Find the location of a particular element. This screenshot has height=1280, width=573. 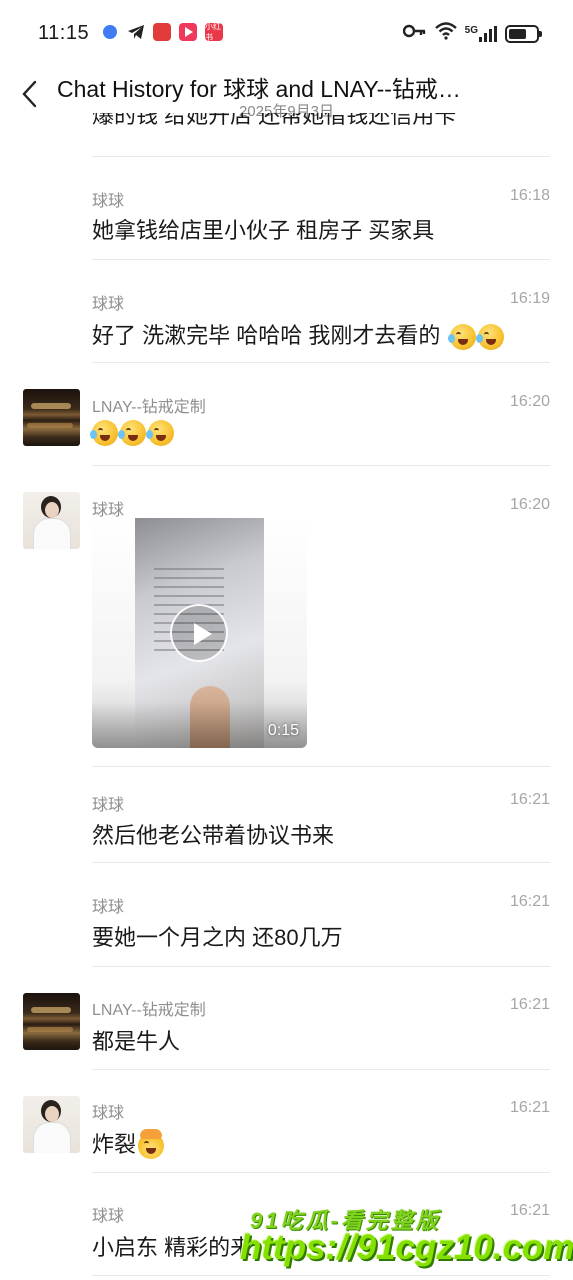

status-right-icons: 5G is located at coordinates (472, 33).